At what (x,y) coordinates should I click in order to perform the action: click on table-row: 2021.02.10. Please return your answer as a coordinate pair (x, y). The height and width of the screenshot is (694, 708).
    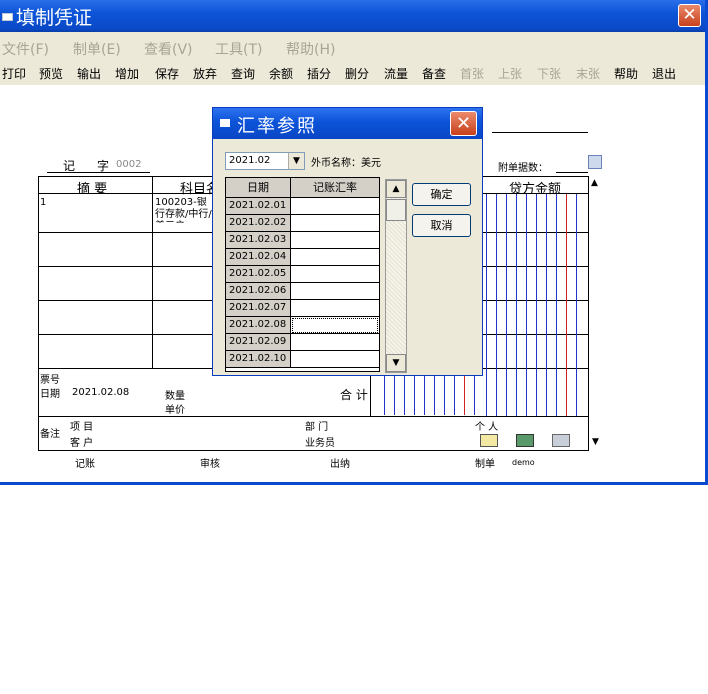
    Looking at the image, I should click on (302, 359).